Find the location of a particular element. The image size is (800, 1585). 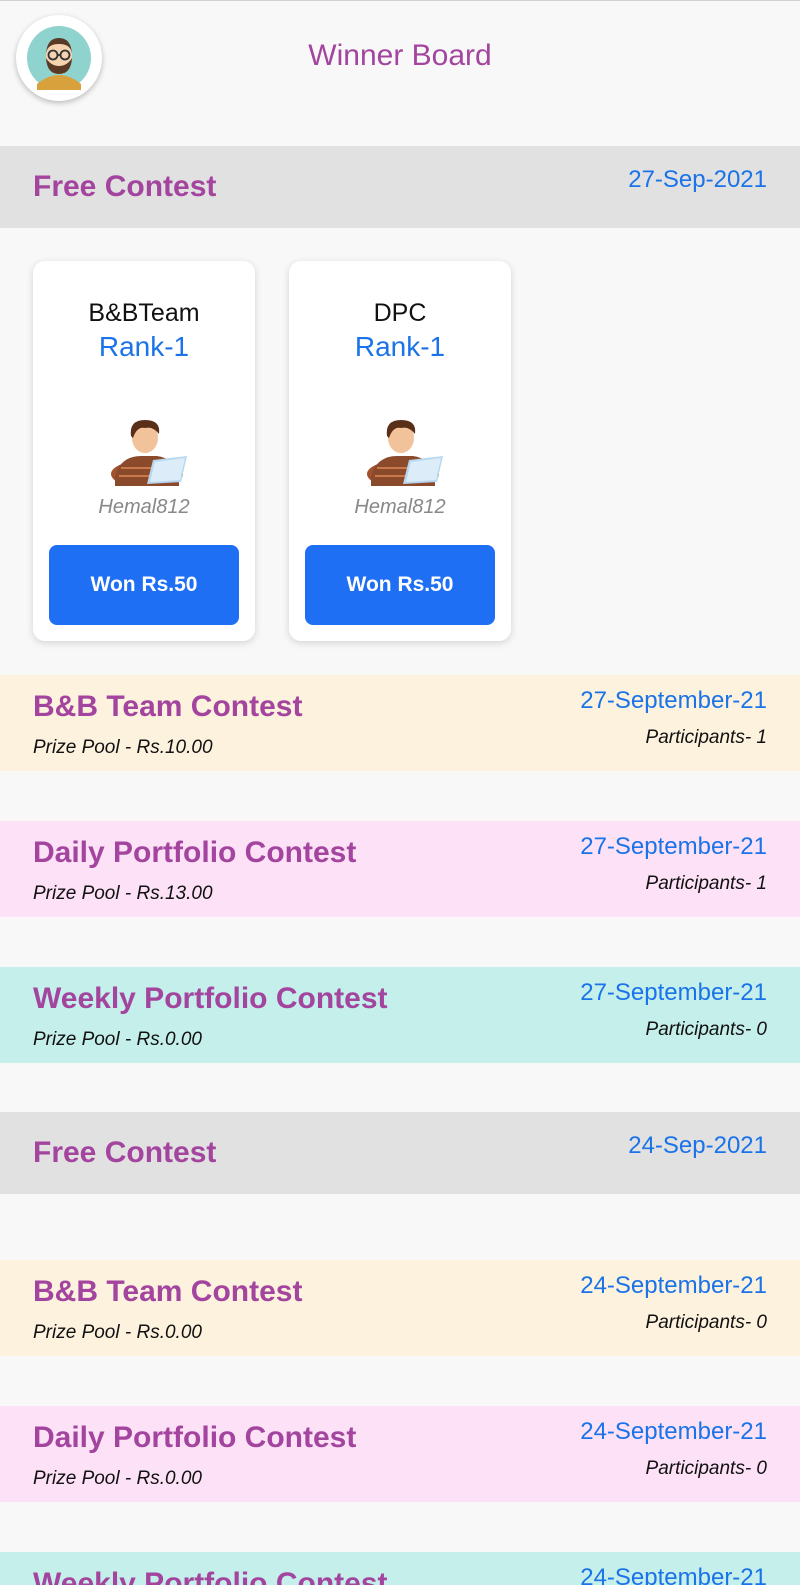

team-name: DPC is located at coordinates (400, 313).